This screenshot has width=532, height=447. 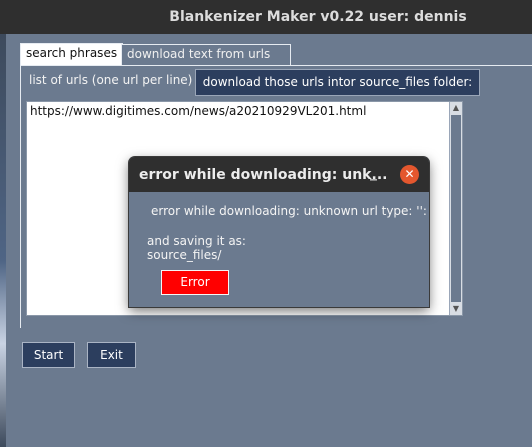 I want to click on saving-info: and saving it as: source_files/, so click(x=196, y=248).